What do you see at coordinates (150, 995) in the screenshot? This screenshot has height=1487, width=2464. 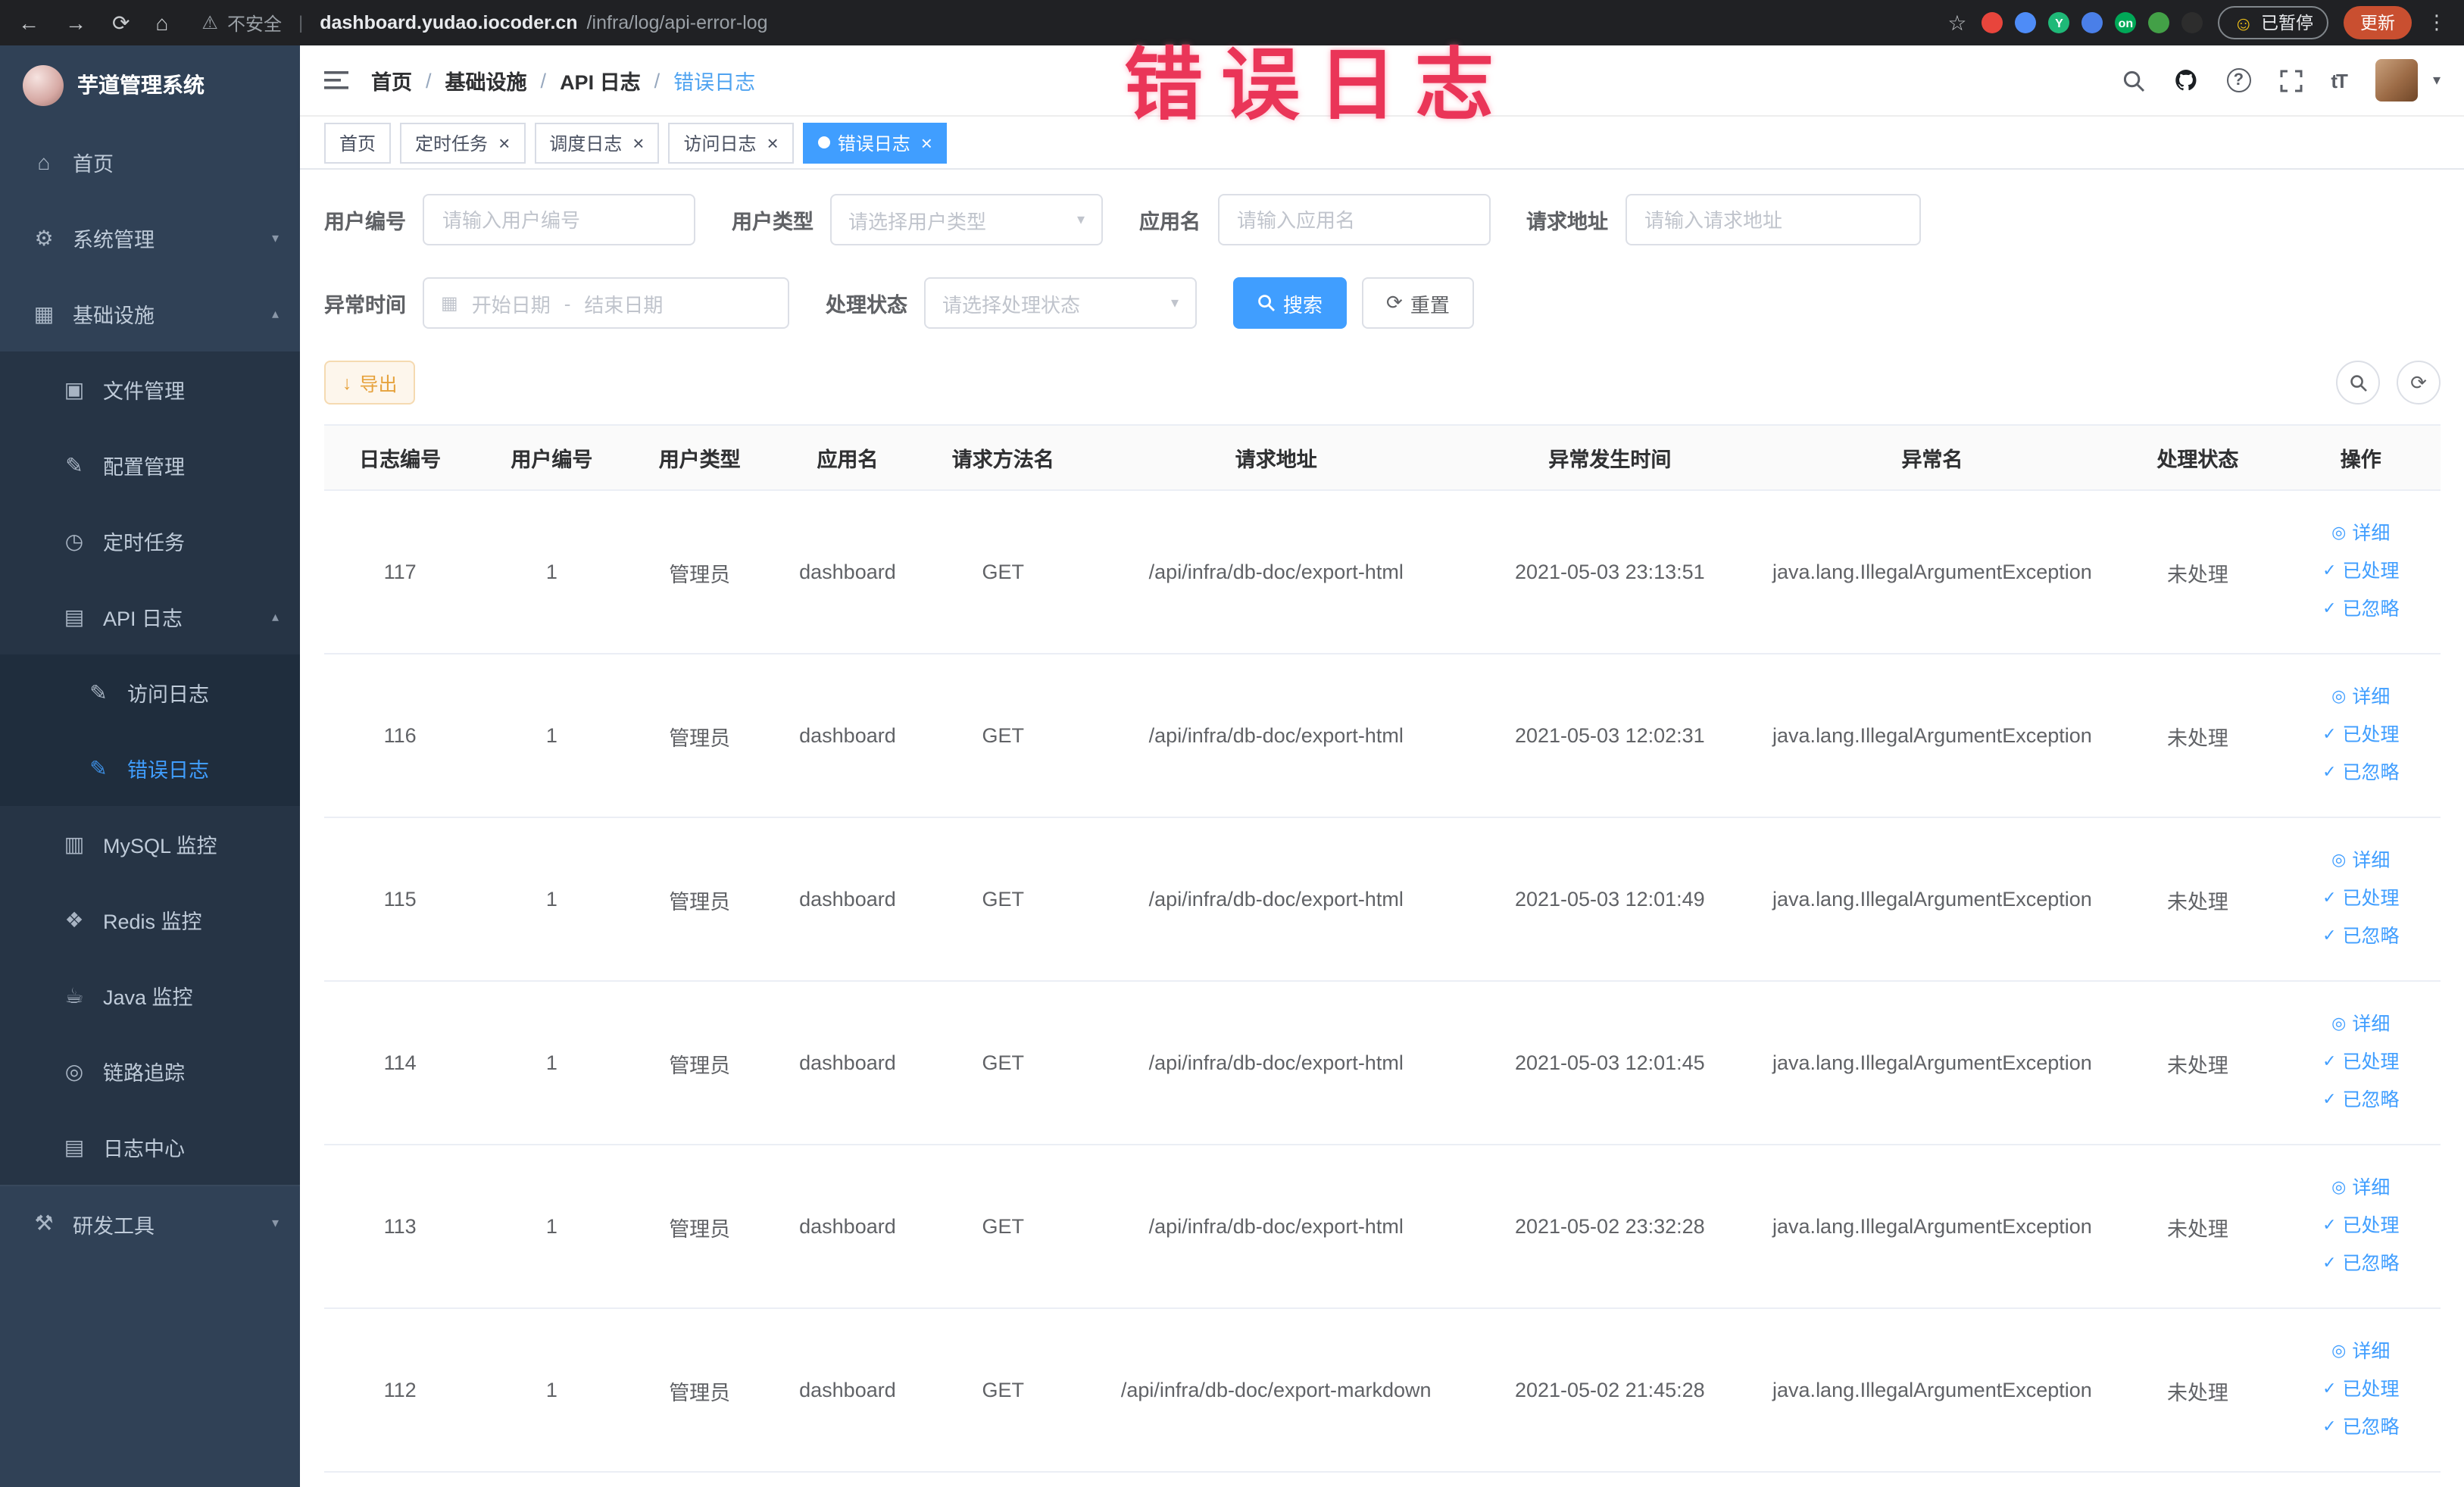 I see `sidebar-item-java: ☕ Java 监控` at bounding box center [150, 995].